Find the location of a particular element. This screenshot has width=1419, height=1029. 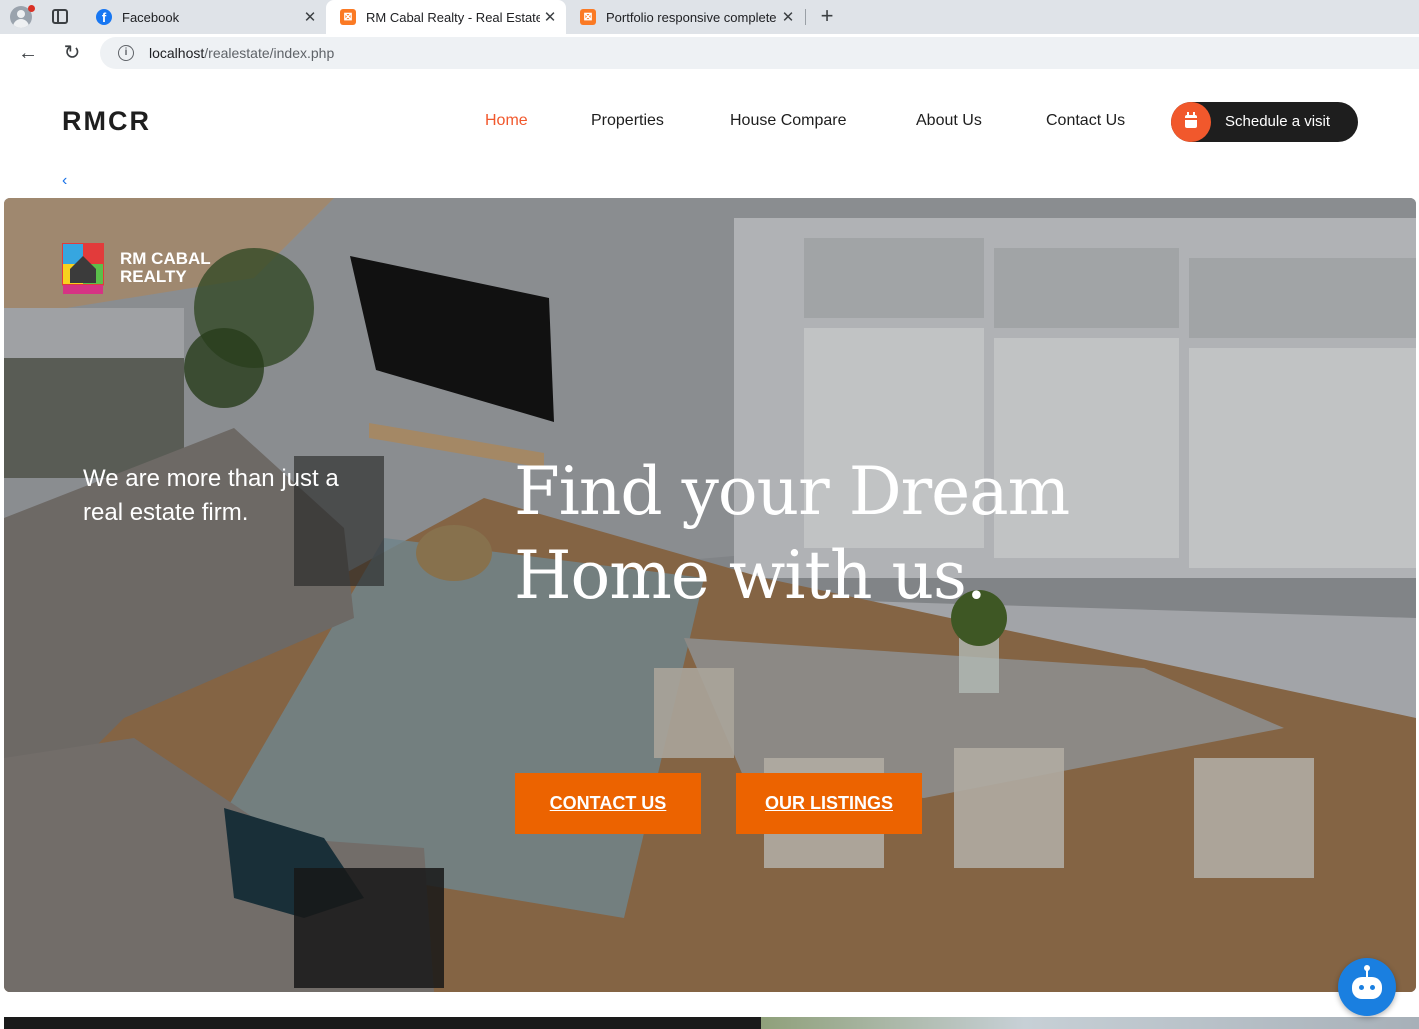

nav-about-us: About Us is located at coordinates (949, 121).